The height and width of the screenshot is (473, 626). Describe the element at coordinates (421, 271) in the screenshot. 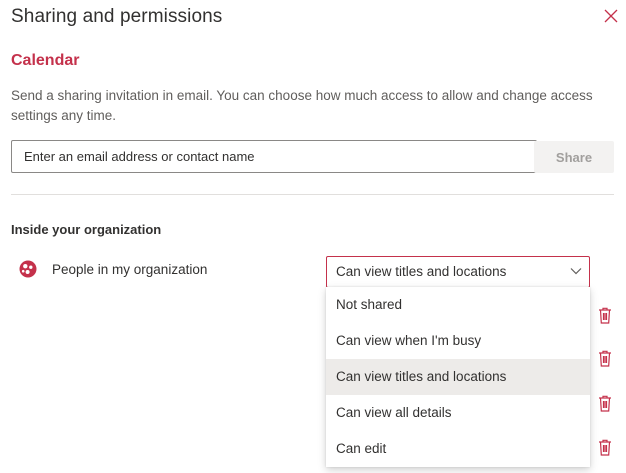

I see `permission-select-value: Can view titles and locations` at that location.